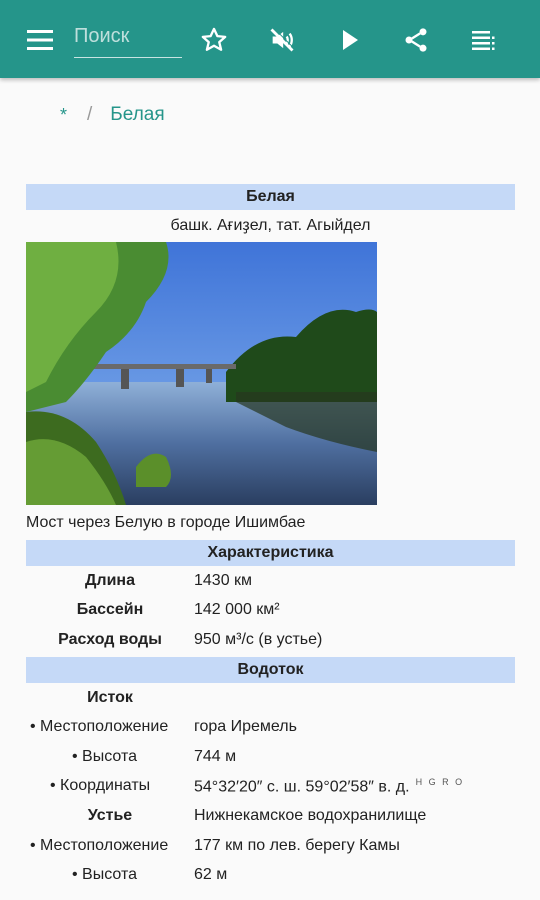 The image size is (540, 900). I want to click on infobox-title: Белая, so click(270, 197).